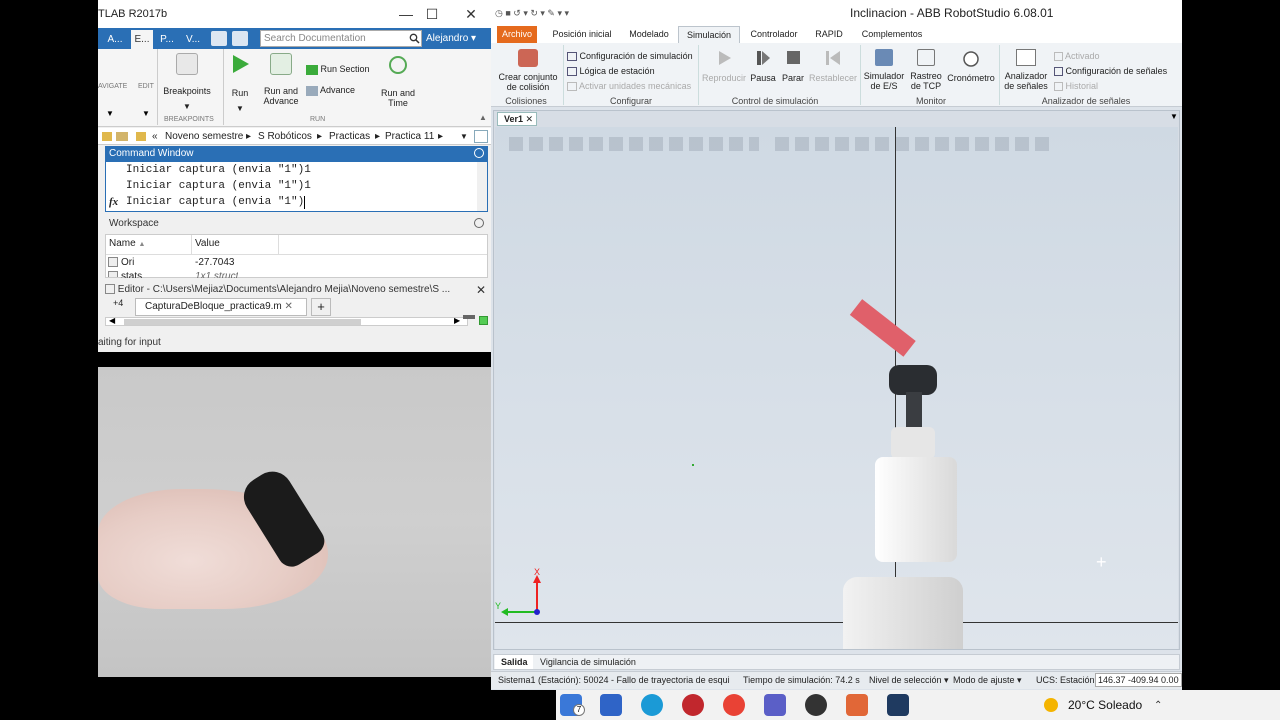 This screenshot has height=720, width=1280. Describe the element at coordinates (630, 56) in the screenshot. I see `config-sim-button: Configuración de simulación` at that location.